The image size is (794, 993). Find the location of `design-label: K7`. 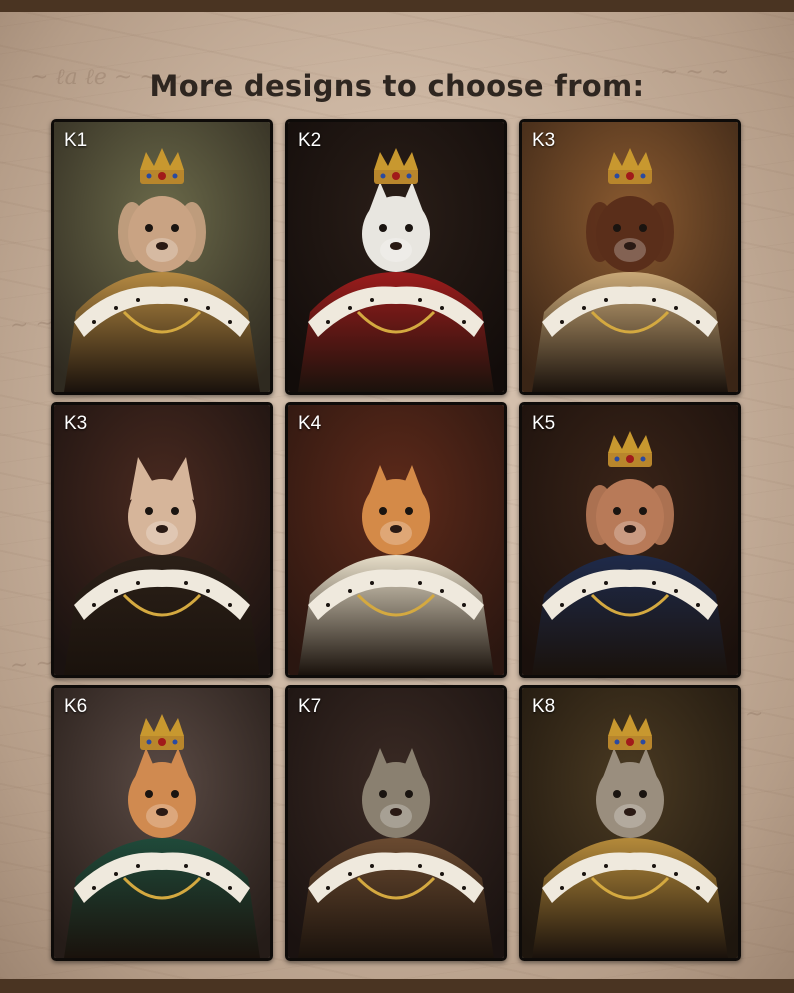

design-label: K7 is located at coordinates (310, 706).